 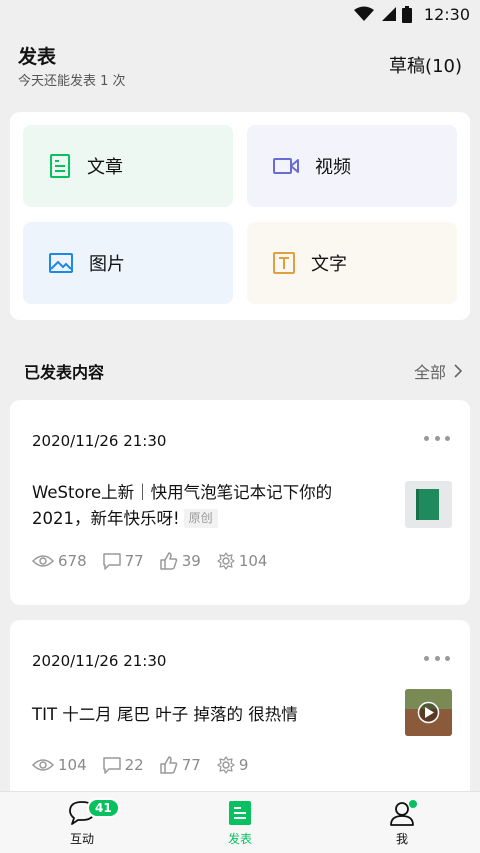 What do you see at coordinates (134, 765) in the screenshot?
I see `comments-count: 22` at bounding box center [134, 765].